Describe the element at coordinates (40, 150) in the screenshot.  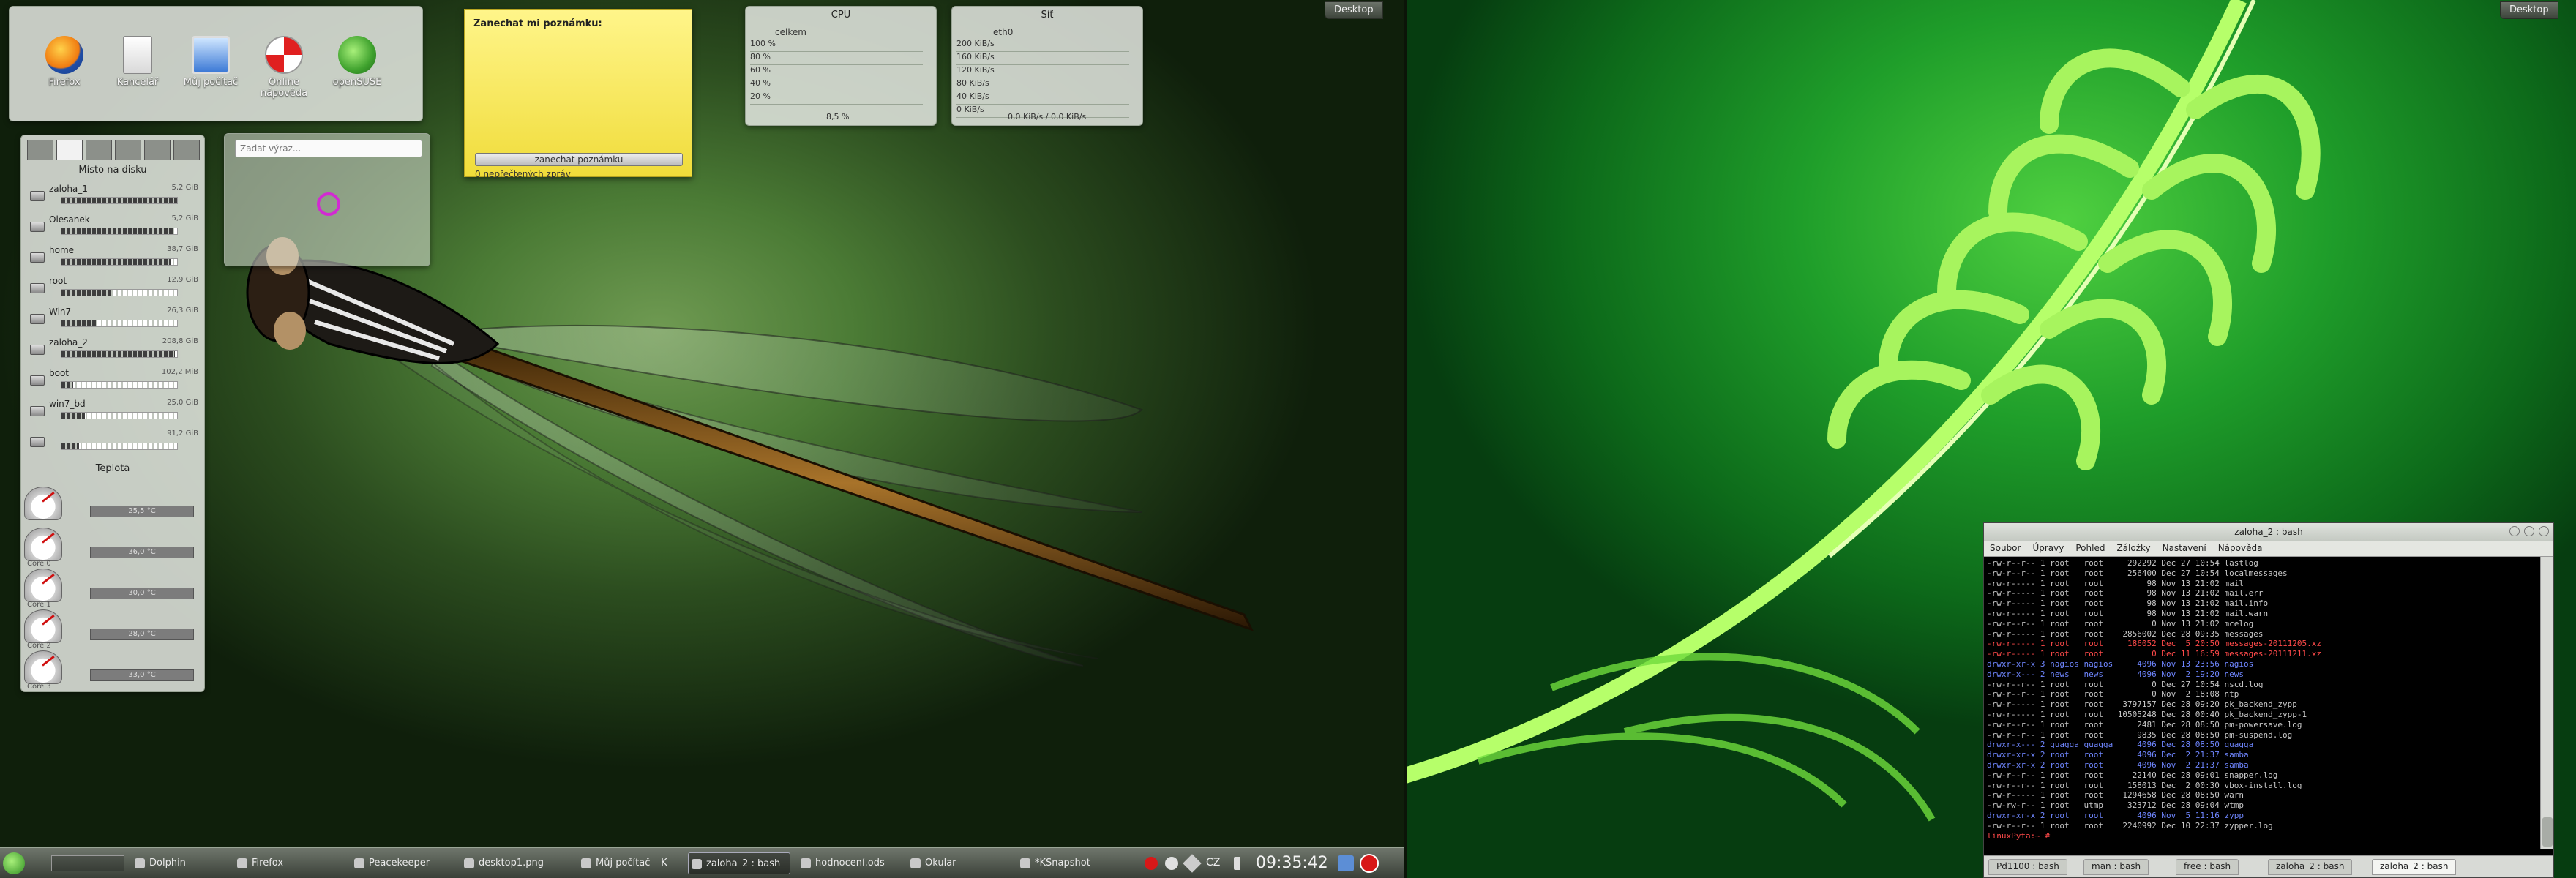
I see `monitor-tab-1-icon` at that location.